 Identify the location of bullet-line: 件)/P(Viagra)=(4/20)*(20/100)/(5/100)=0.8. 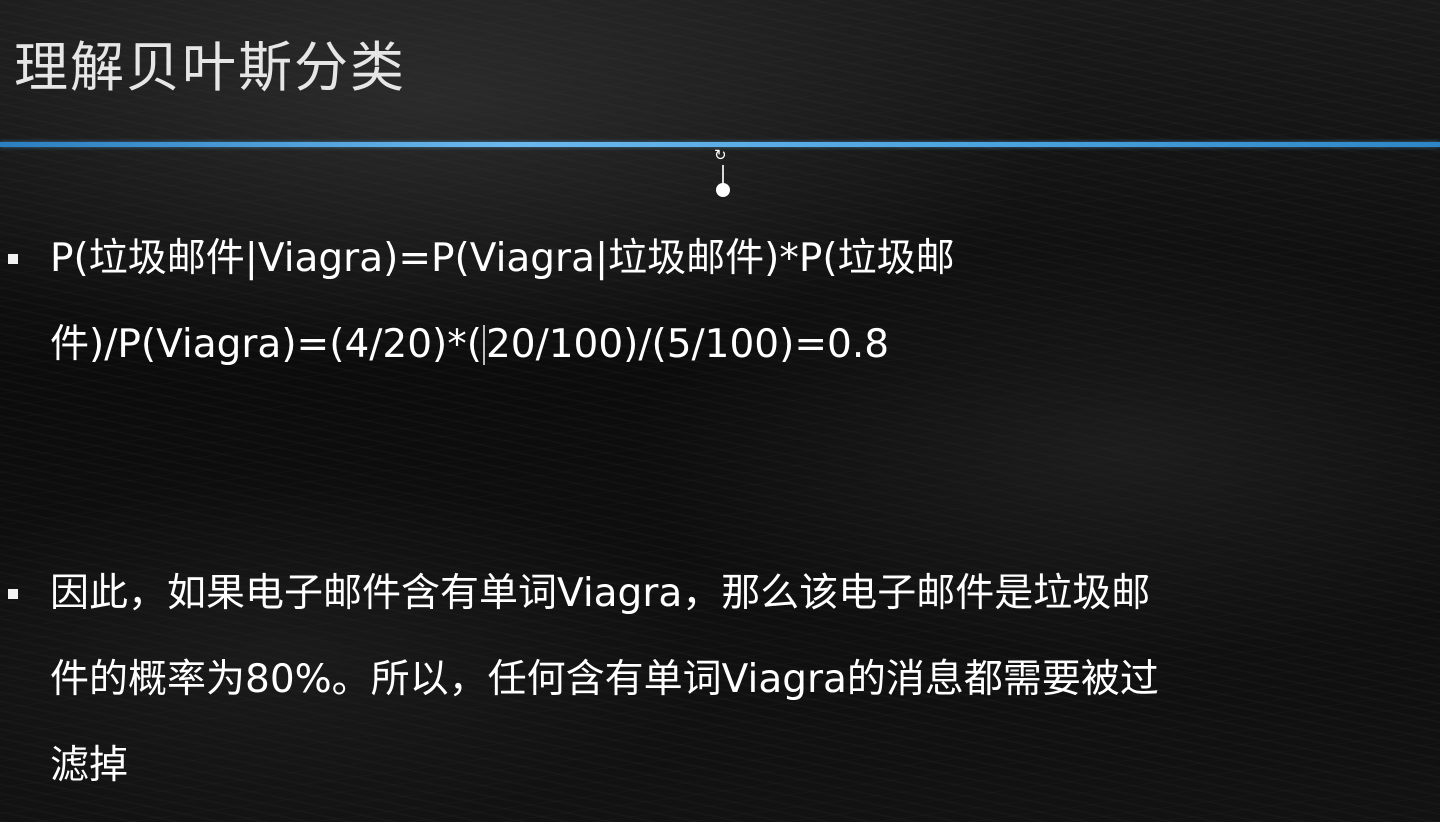
(740, 345).